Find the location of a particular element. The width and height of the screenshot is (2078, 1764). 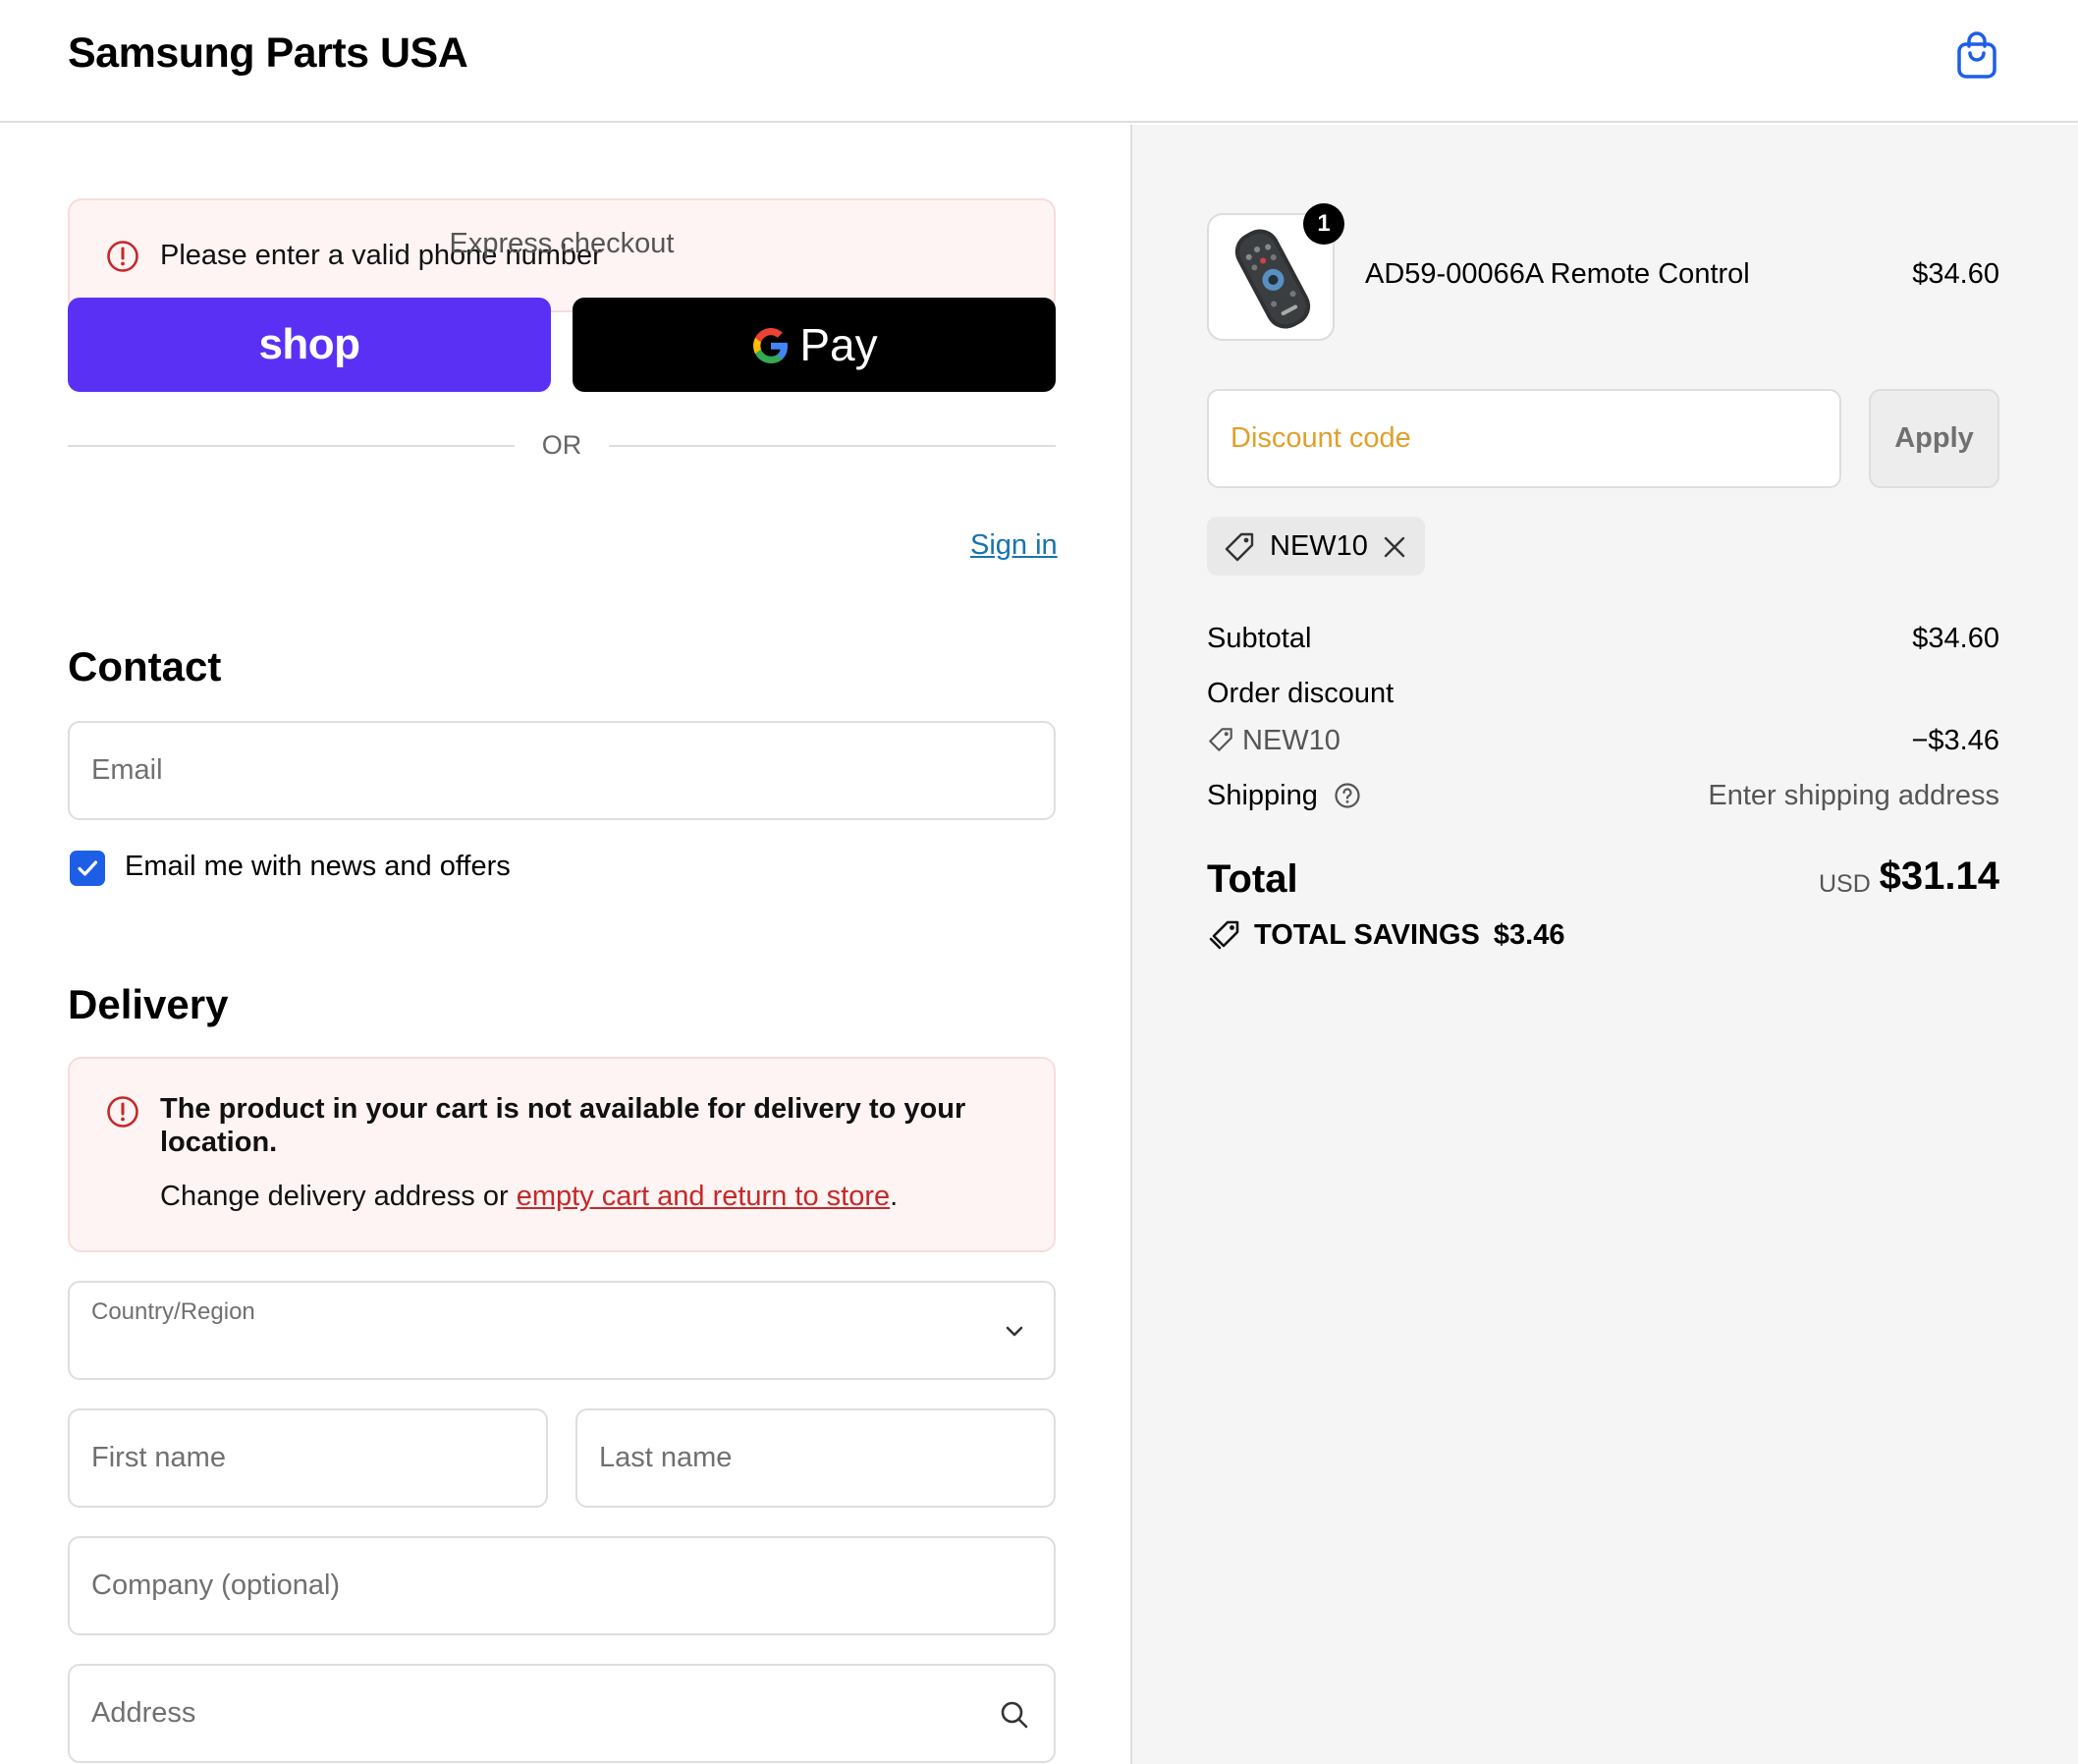

applied-code-label: NEW10 is located at coordinates (1319, 546).